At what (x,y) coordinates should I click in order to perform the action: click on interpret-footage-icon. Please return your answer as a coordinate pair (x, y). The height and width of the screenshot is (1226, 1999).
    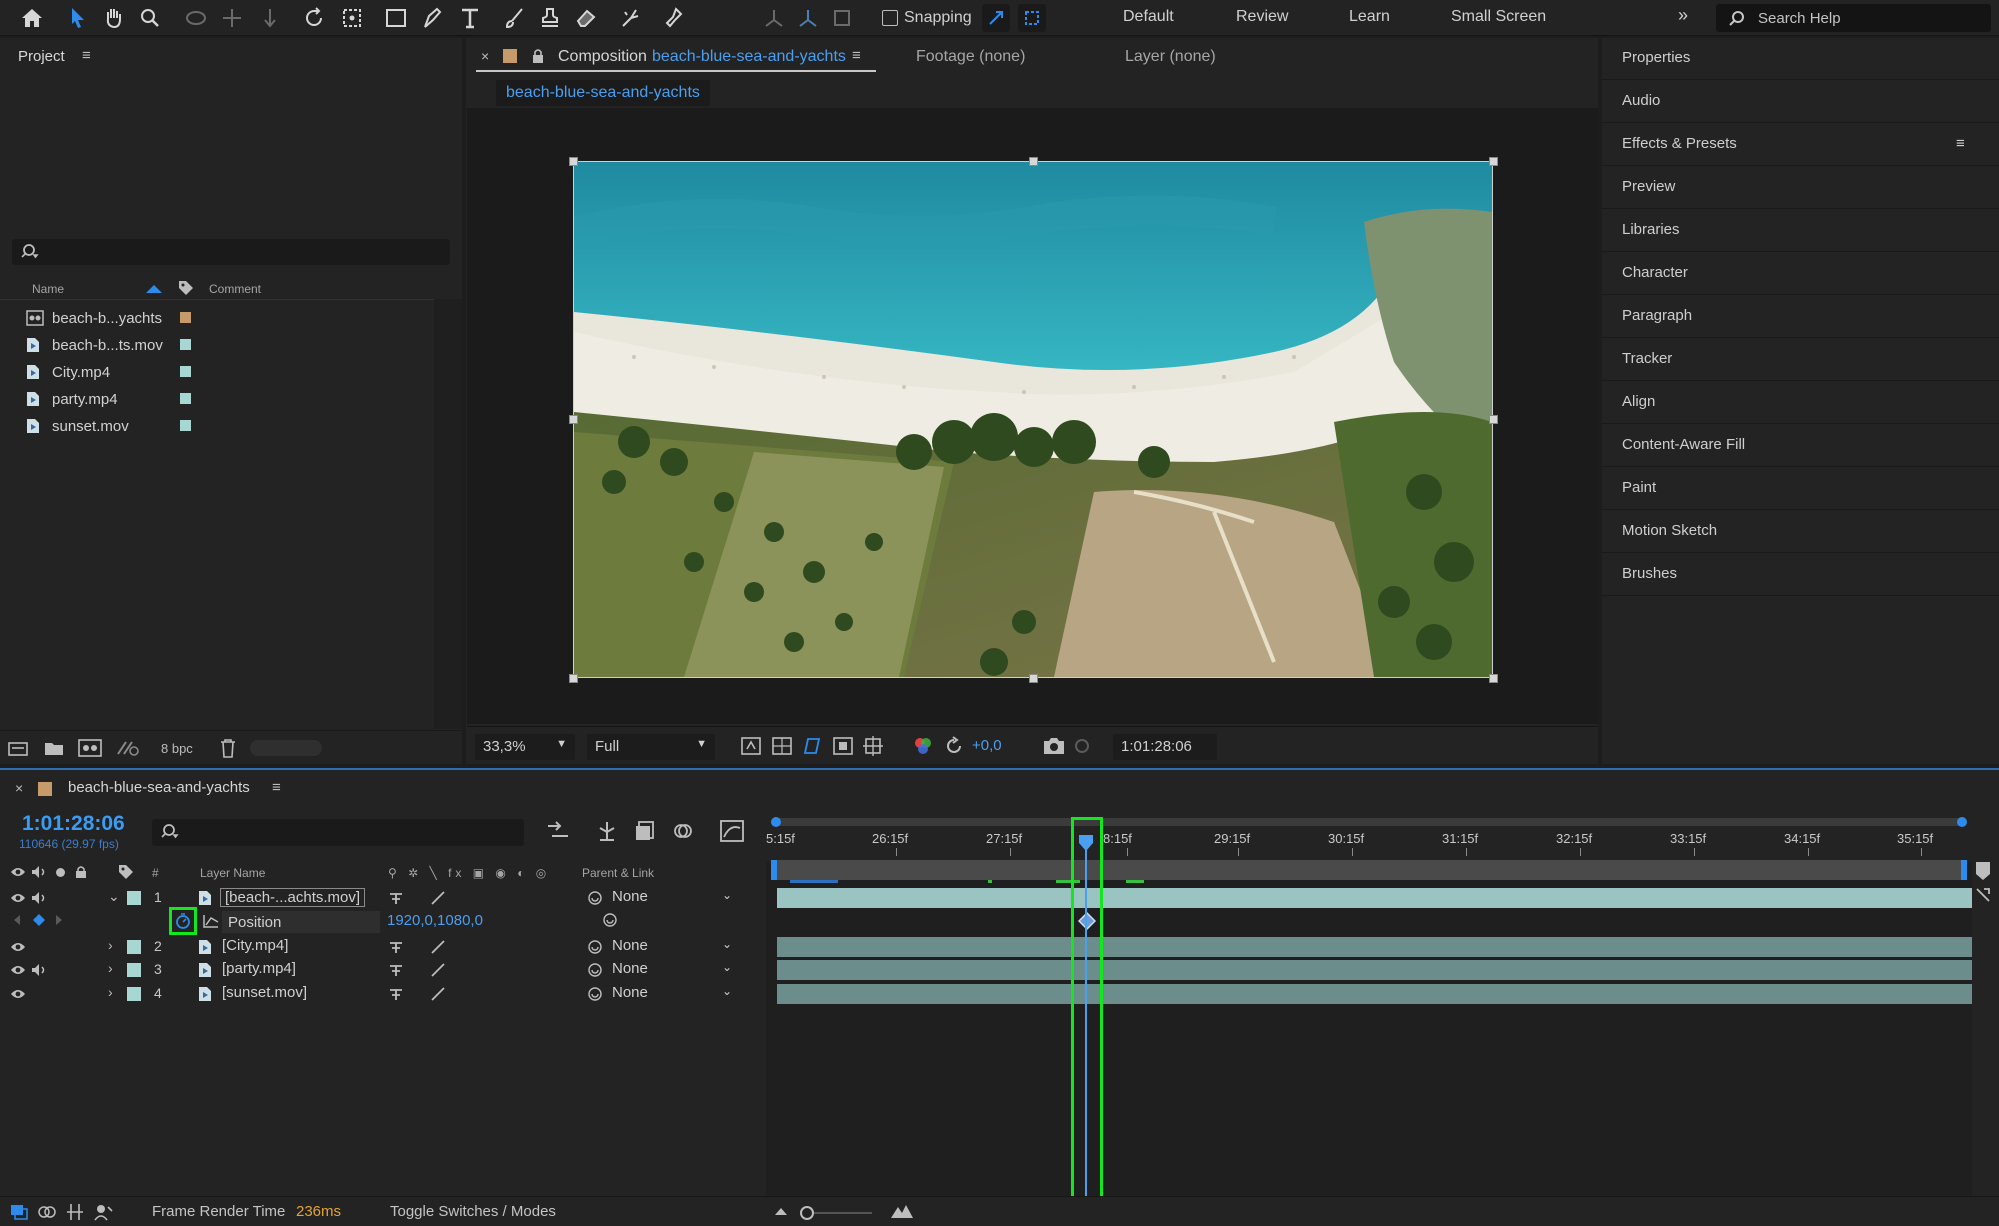
    Looking at the image, I should click on (18, 748).